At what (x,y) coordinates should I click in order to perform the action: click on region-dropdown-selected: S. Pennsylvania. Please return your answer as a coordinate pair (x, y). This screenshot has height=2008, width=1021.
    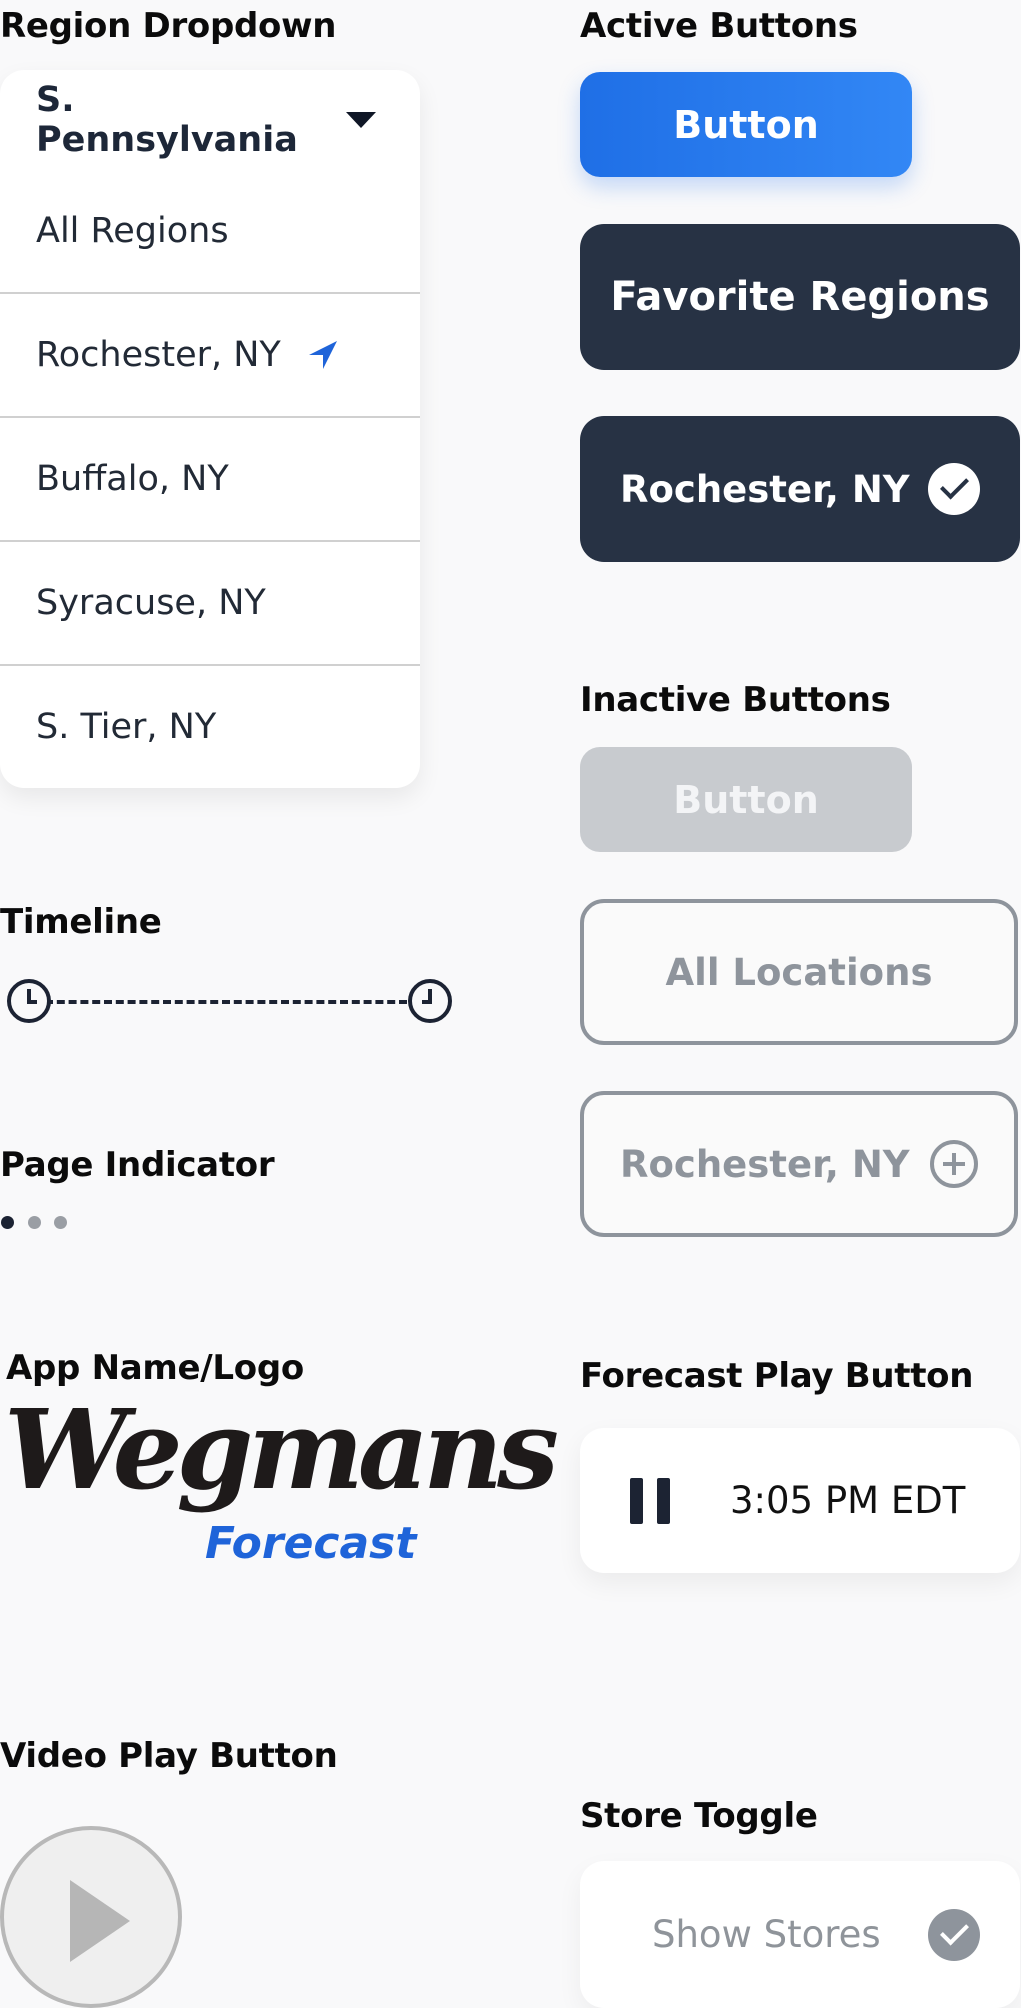
    Looking at the image, I should click on (167, 120).